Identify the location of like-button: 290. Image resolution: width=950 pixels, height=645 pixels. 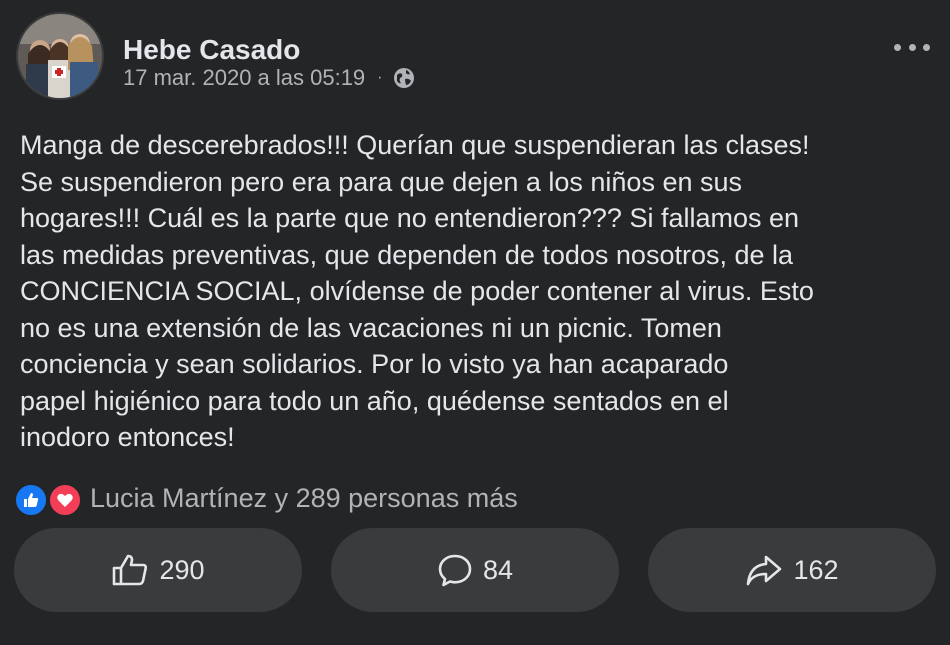
(158, 570).